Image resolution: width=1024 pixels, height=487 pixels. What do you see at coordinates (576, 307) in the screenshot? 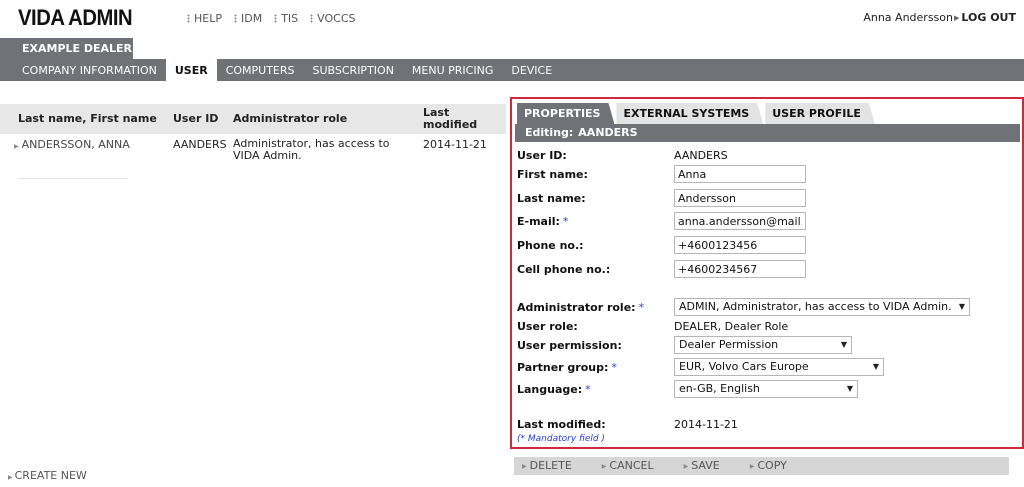
I see `admin-role-label-text: Administrator role:` at bounding box center [576, 307].